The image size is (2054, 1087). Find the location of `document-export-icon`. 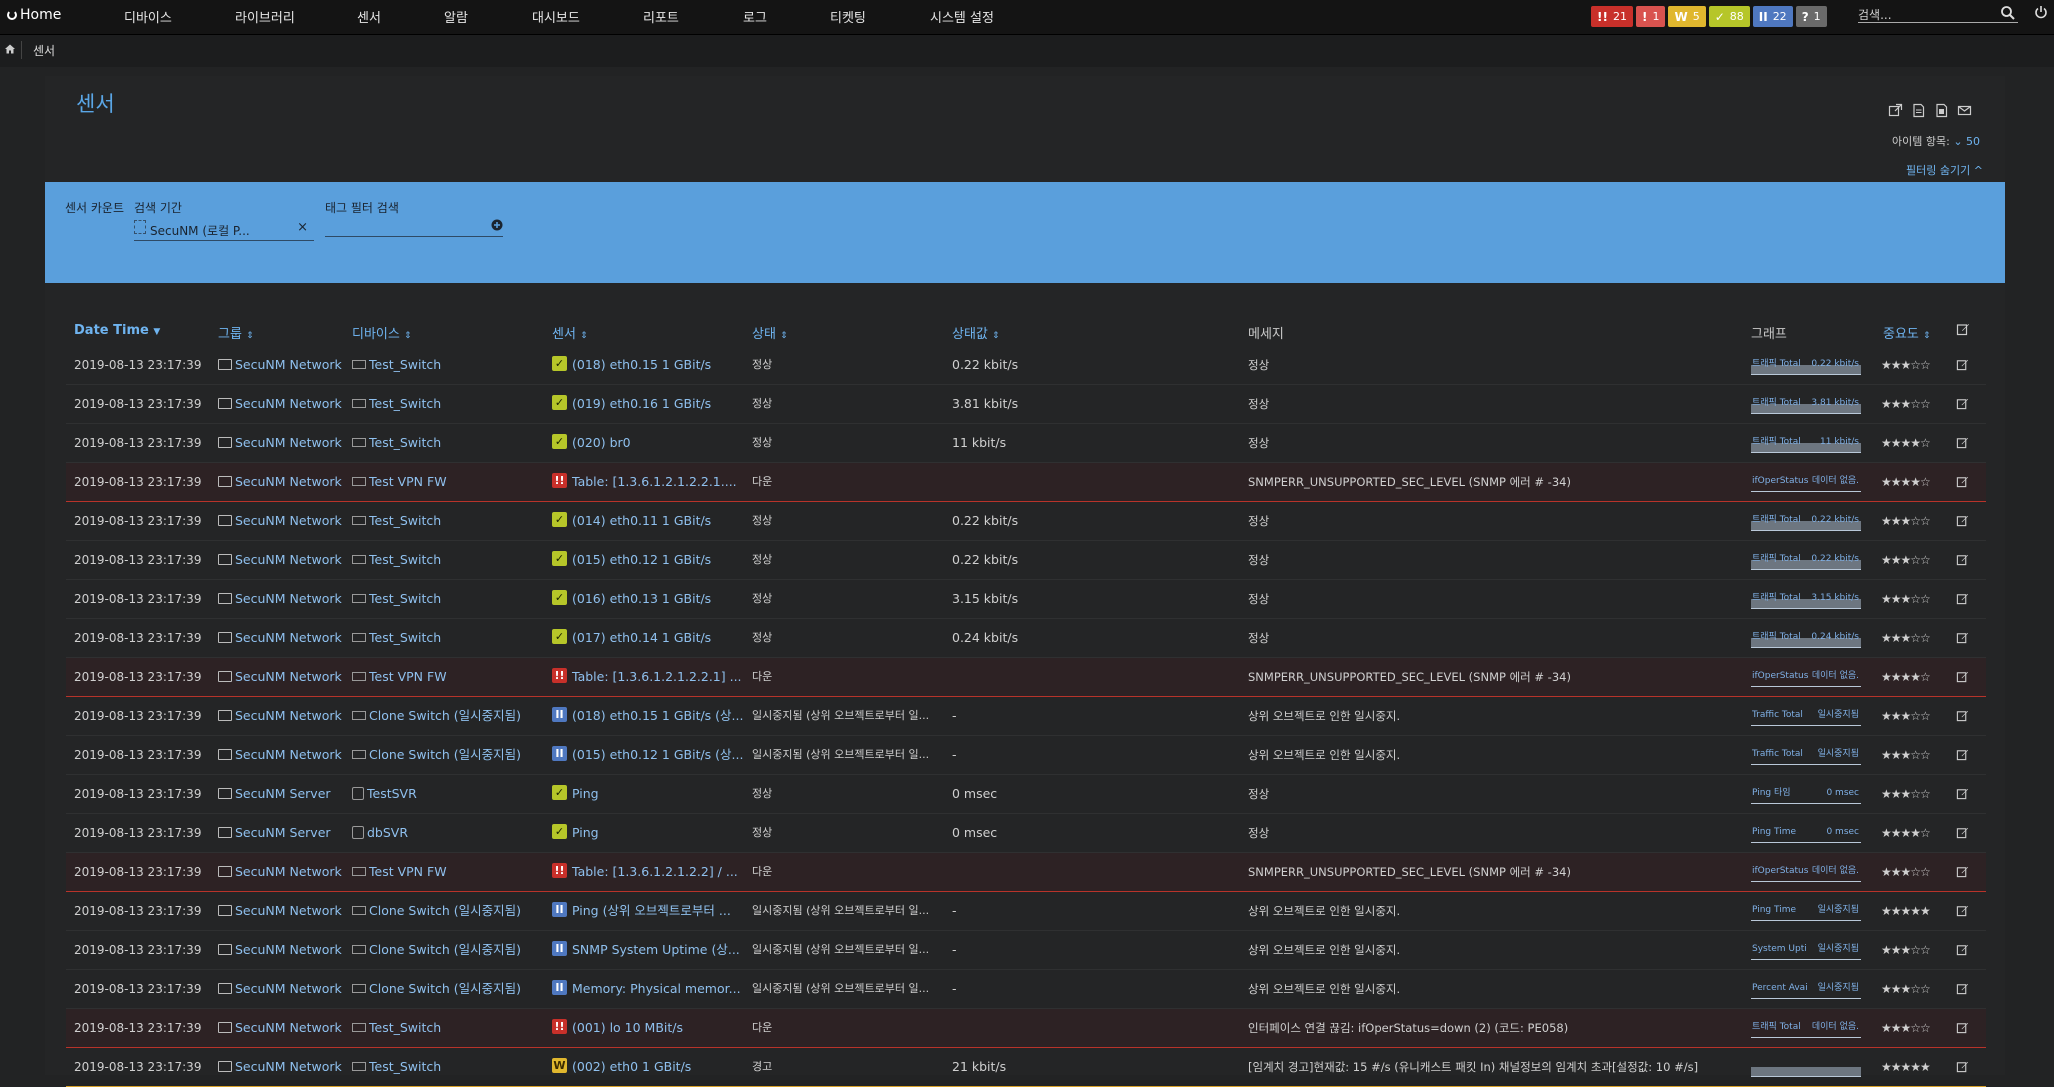

document-export-icon is located at coordinates (1941, 110).